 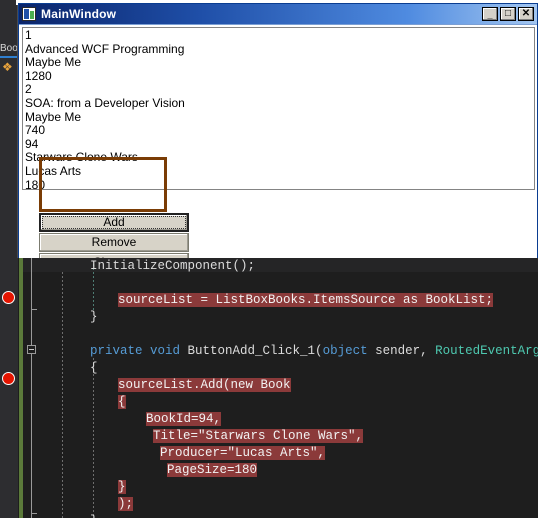 I want to click on maximize-icon: □, so click(x=508, y=14).